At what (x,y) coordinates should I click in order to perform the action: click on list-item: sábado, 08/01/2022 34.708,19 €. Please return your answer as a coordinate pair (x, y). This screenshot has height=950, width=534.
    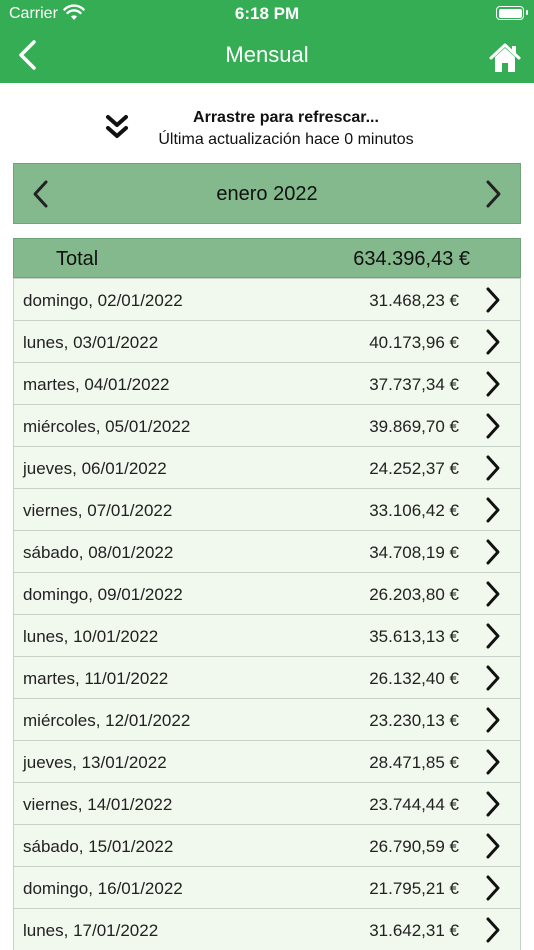
    Looking at the image, I should click on (267, 552).